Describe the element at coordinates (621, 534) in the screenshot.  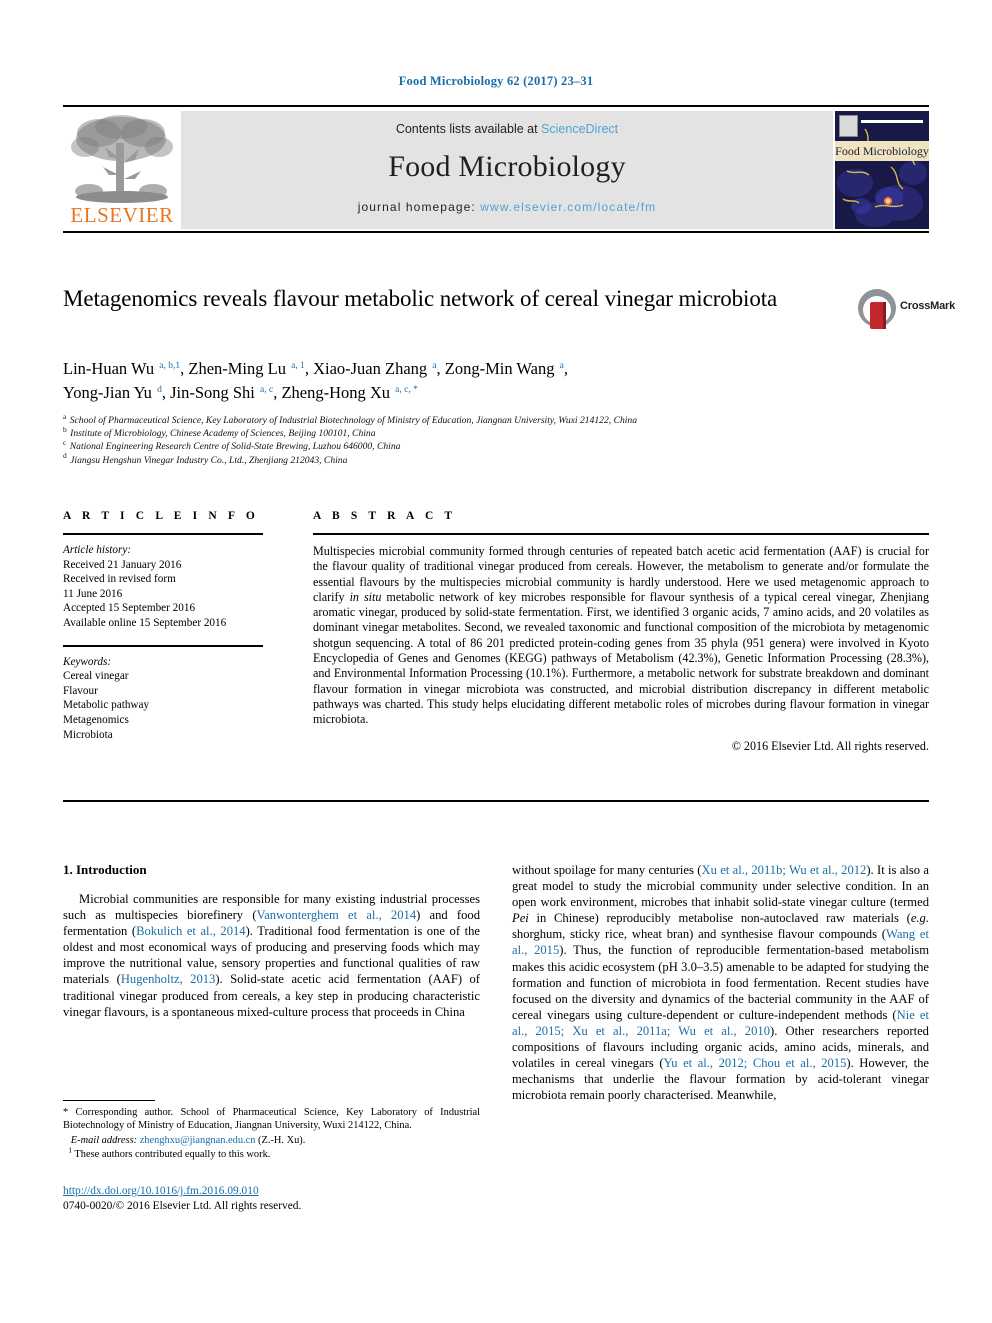
I see `abstract-rule` at that location.